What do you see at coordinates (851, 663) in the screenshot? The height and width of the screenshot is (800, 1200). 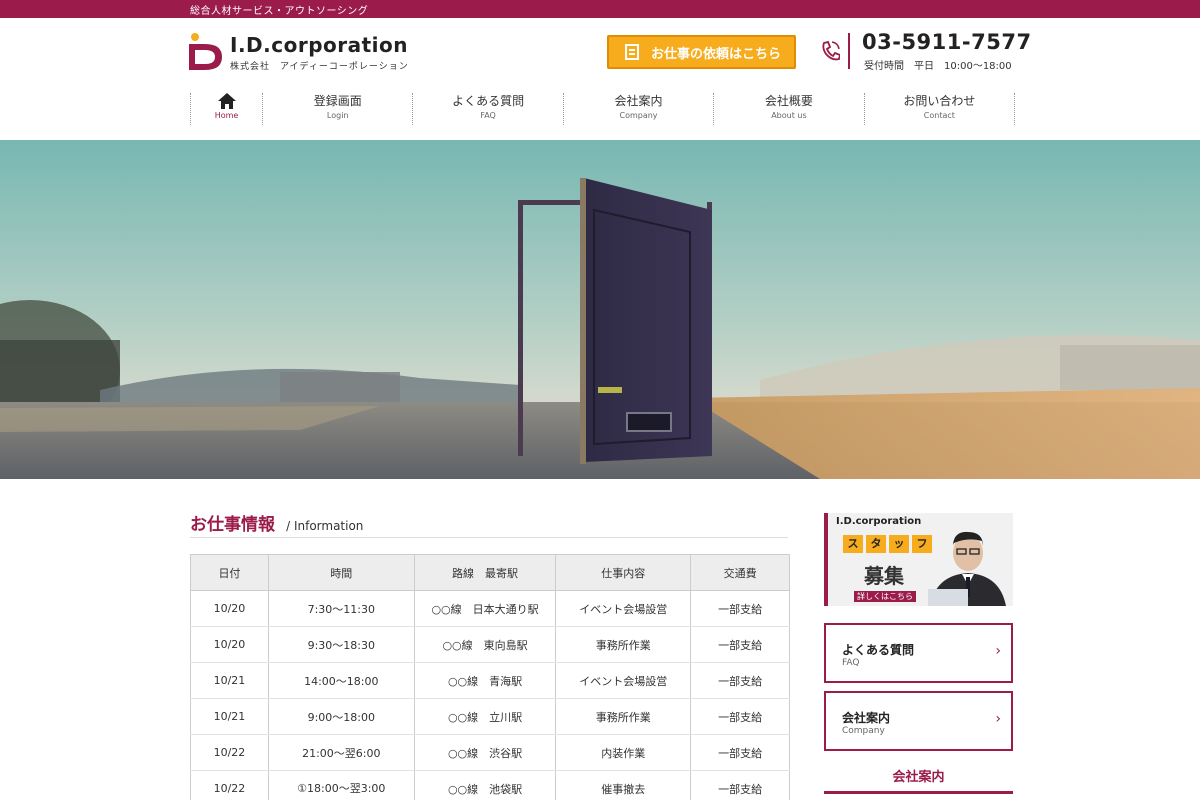 I see `sidebar-link-label-en: FAQ` at bounding box center [851, 663].